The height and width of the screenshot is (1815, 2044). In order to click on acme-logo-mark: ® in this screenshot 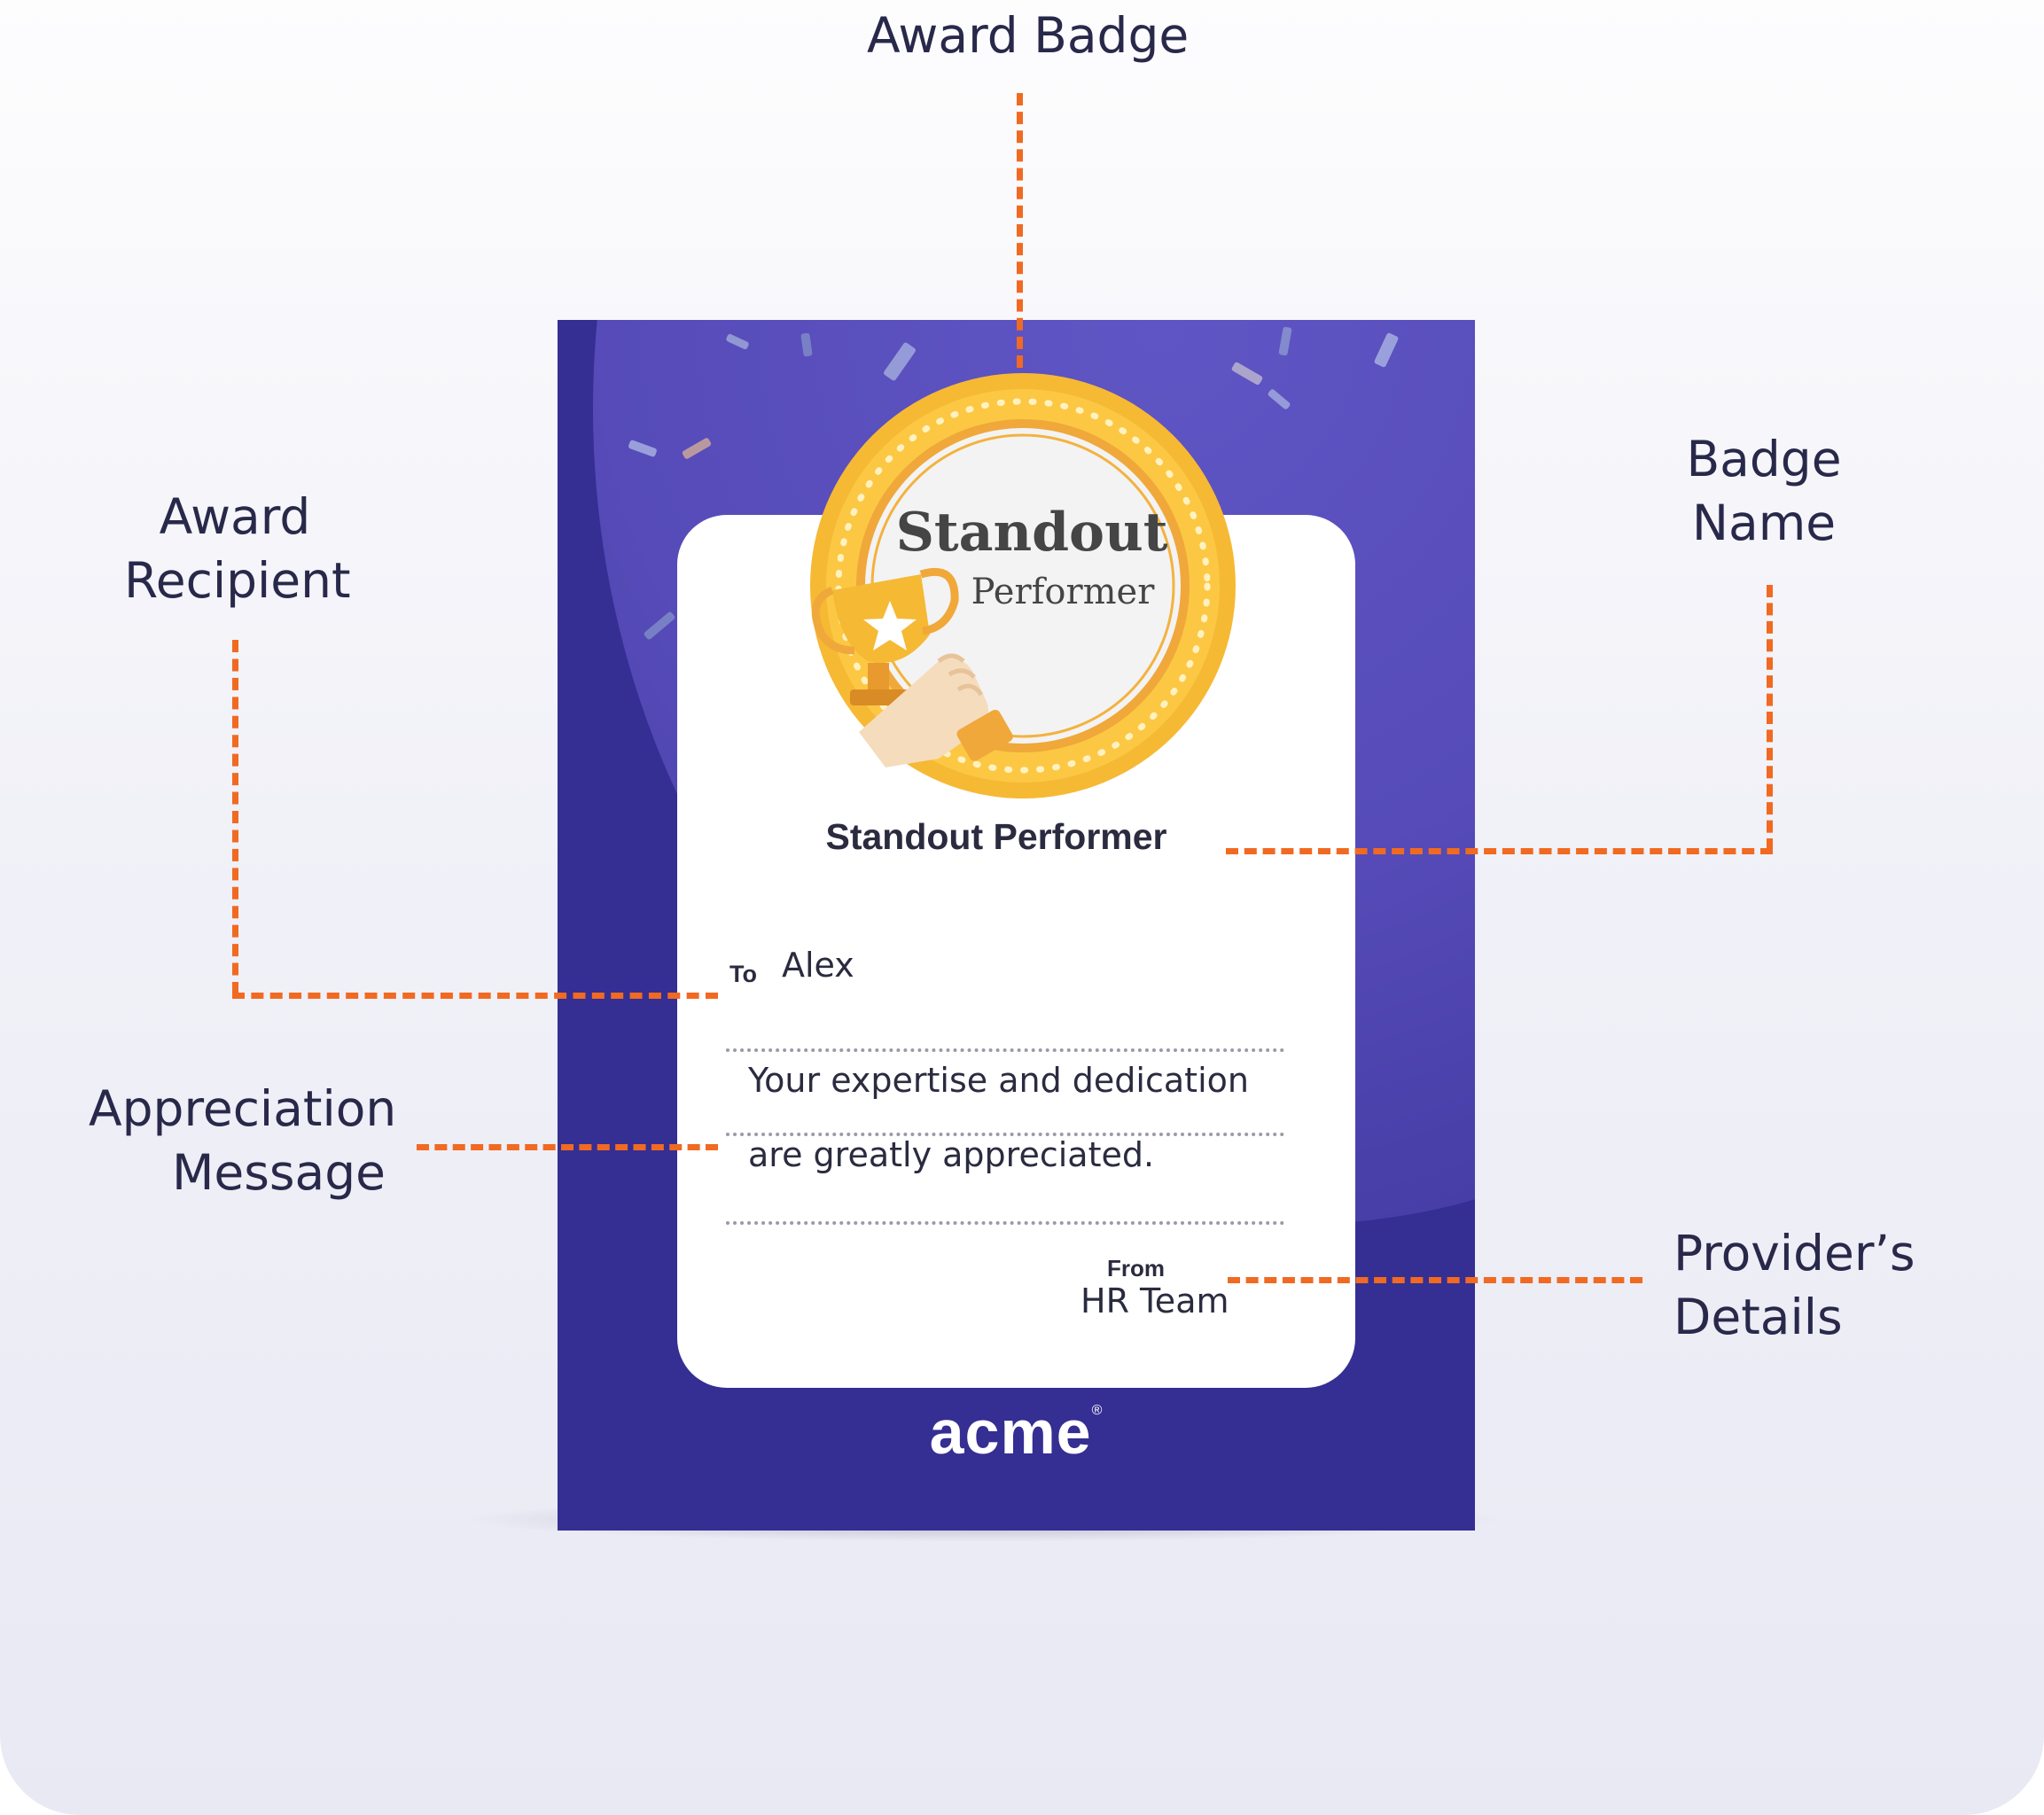, I will do `click(1097, 1410)`.